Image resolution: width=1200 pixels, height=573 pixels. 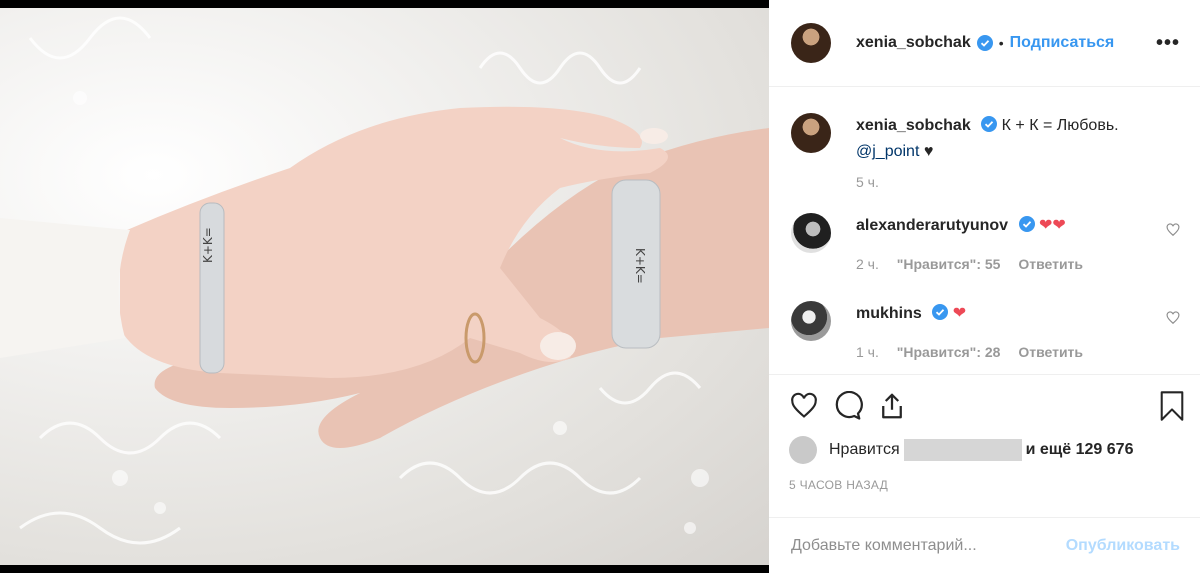 I want to click on comment-composer: Опубликовать, so click(x=984, y=545).